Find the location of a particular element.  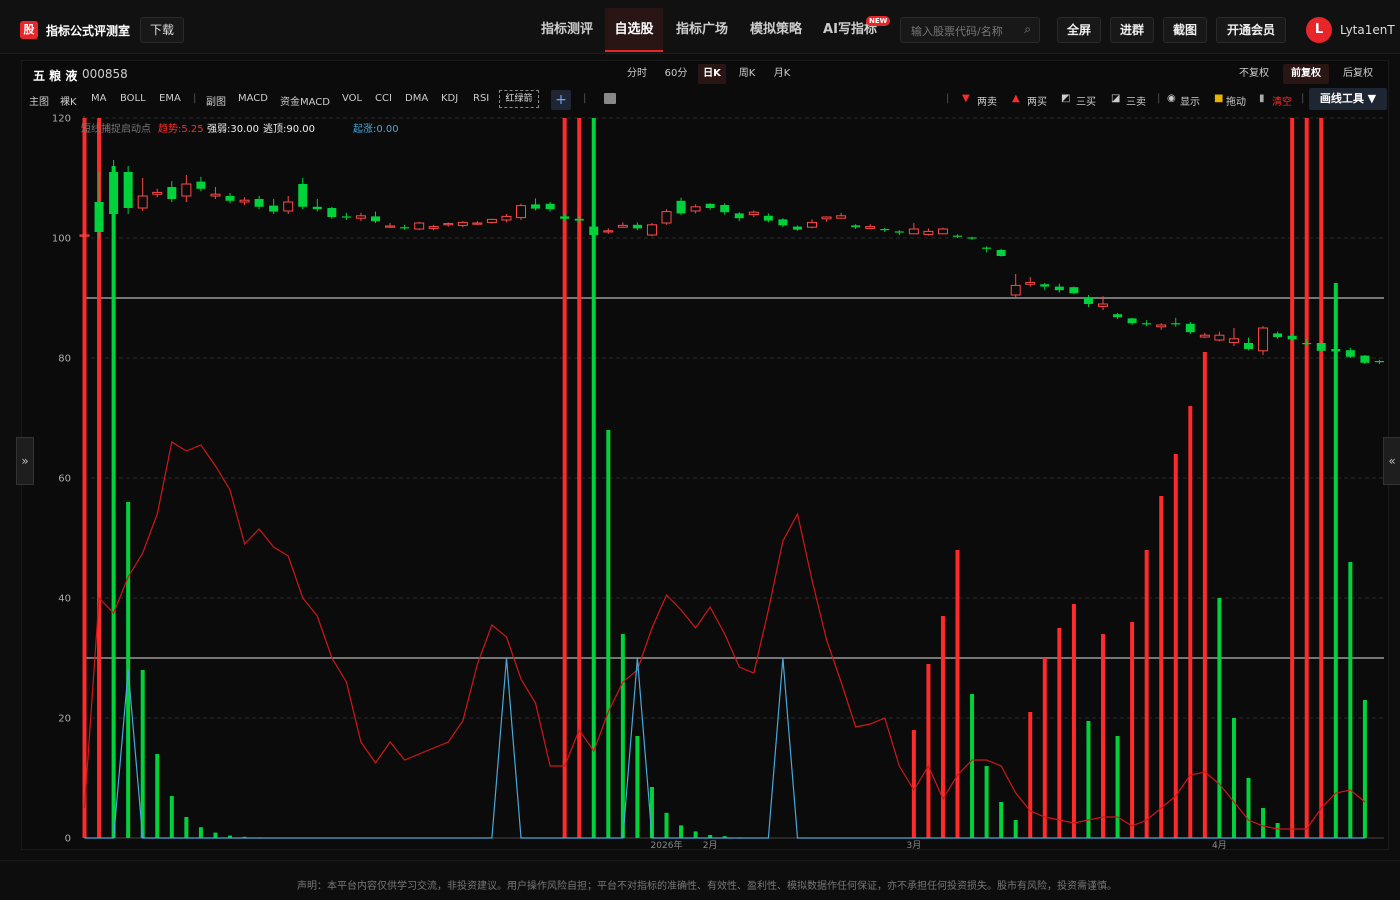

y-tick-label: 20 is located at coordinates (64, 719).